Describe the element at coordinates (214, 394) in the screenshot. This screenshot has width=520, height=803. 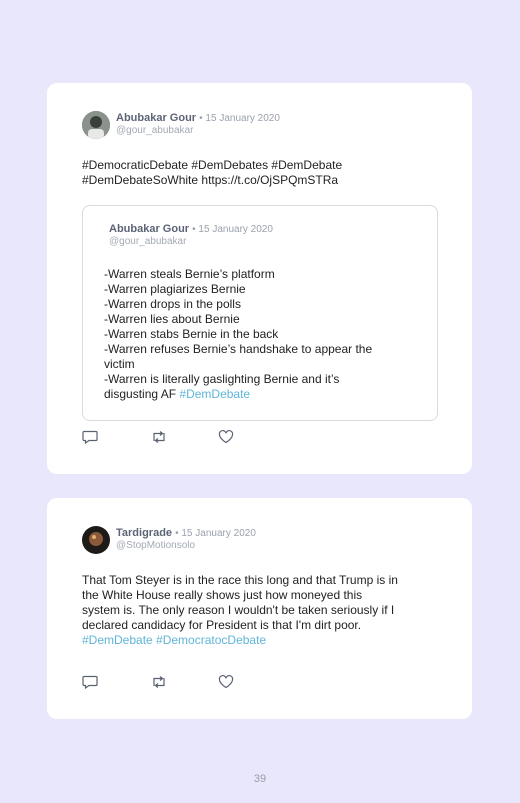
I see `hashtag-link: #DemDebate` at that location.